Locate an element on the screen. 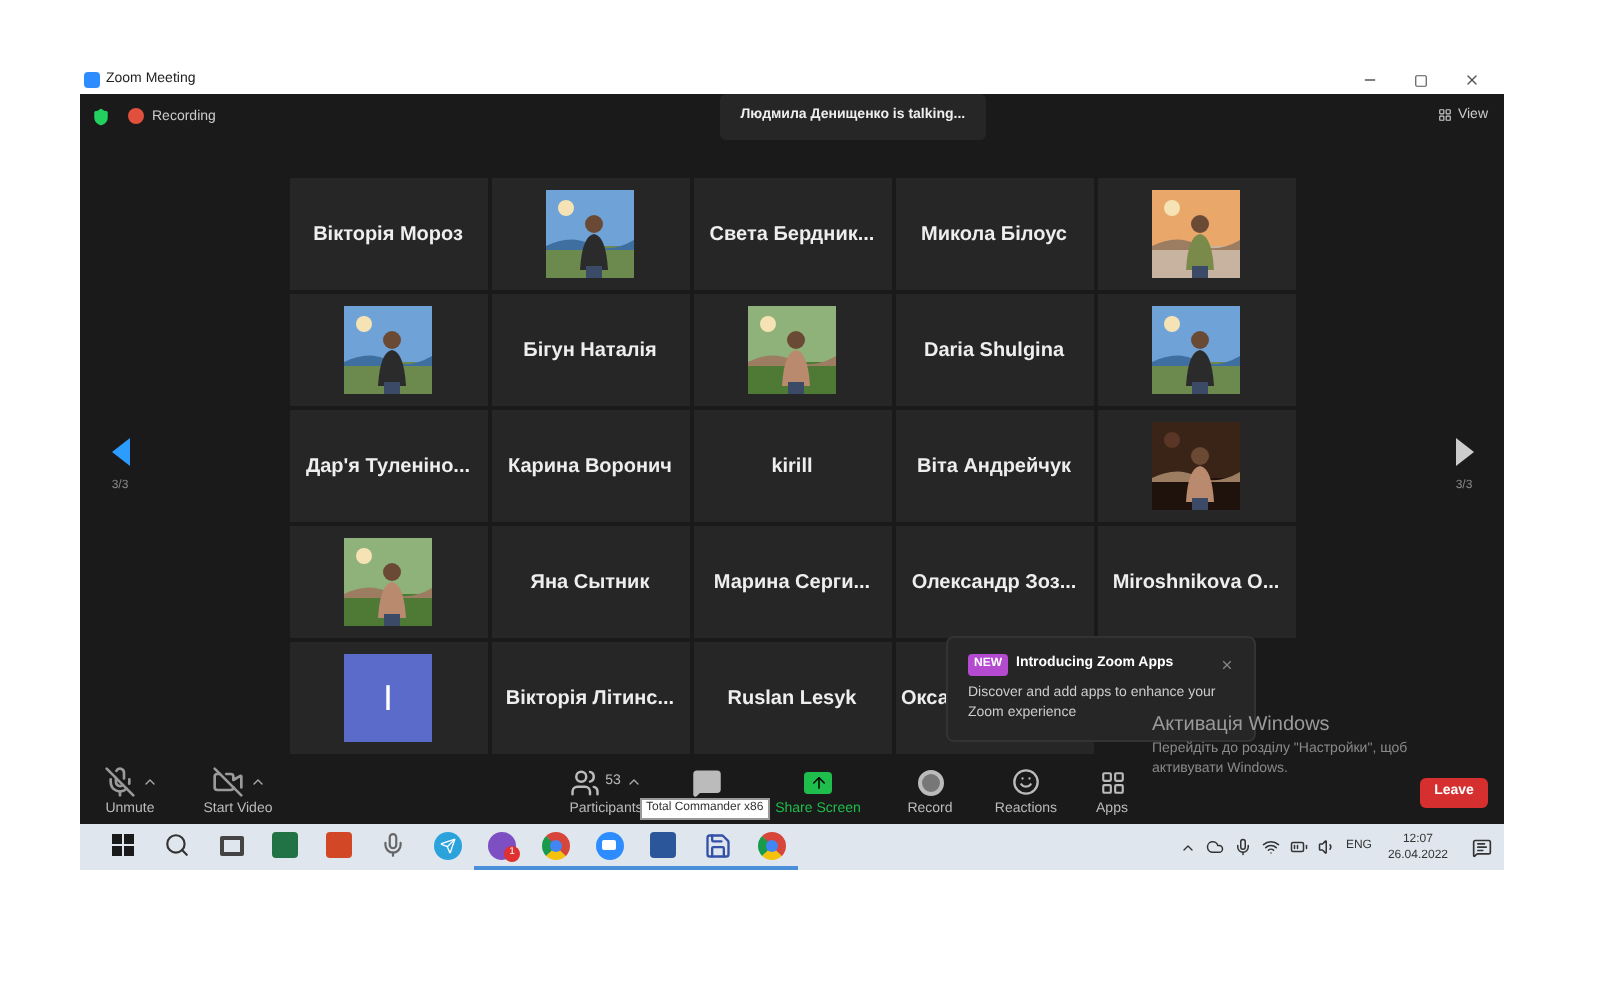  apps-icon is located at coordinates (1112, 782).